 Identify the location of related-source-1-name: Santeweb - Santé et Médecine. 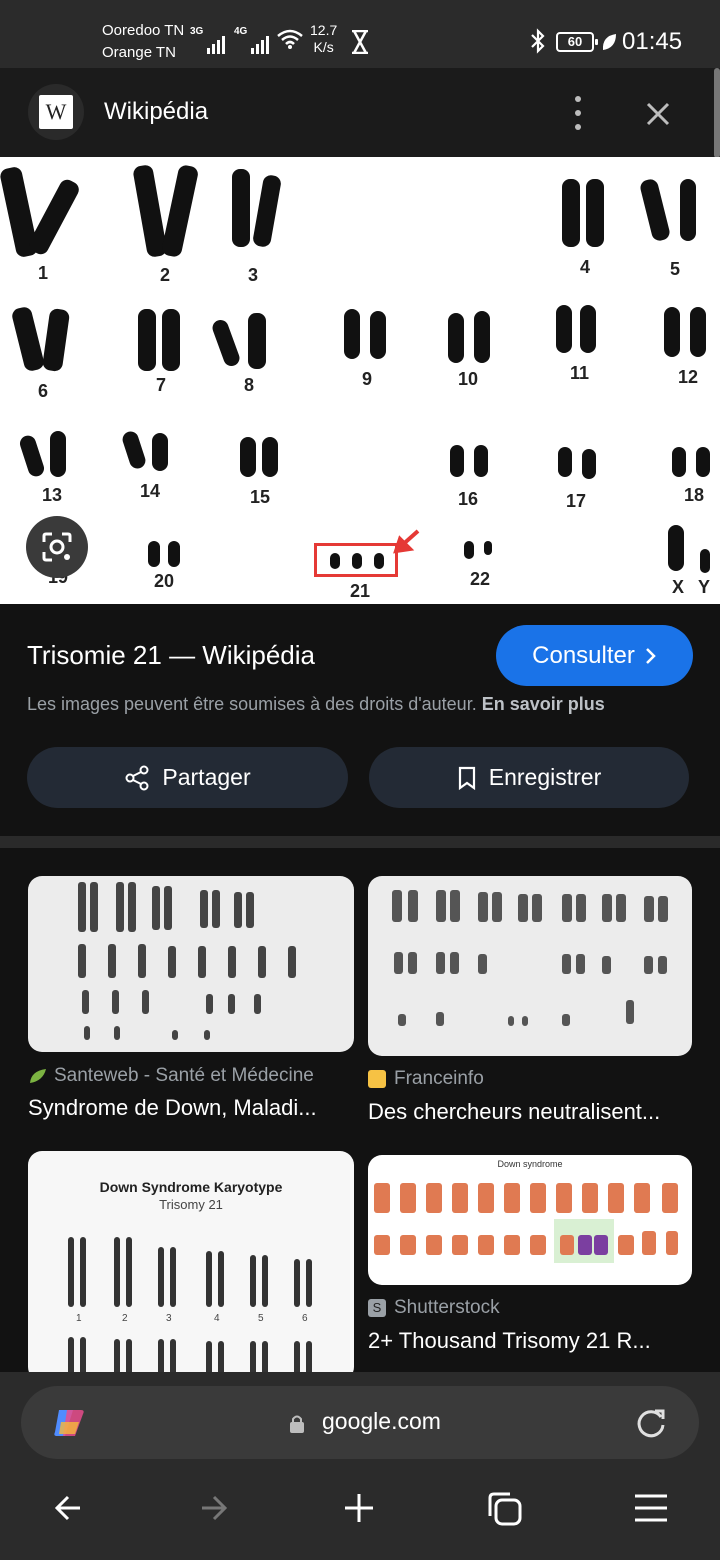
(184, 1075).